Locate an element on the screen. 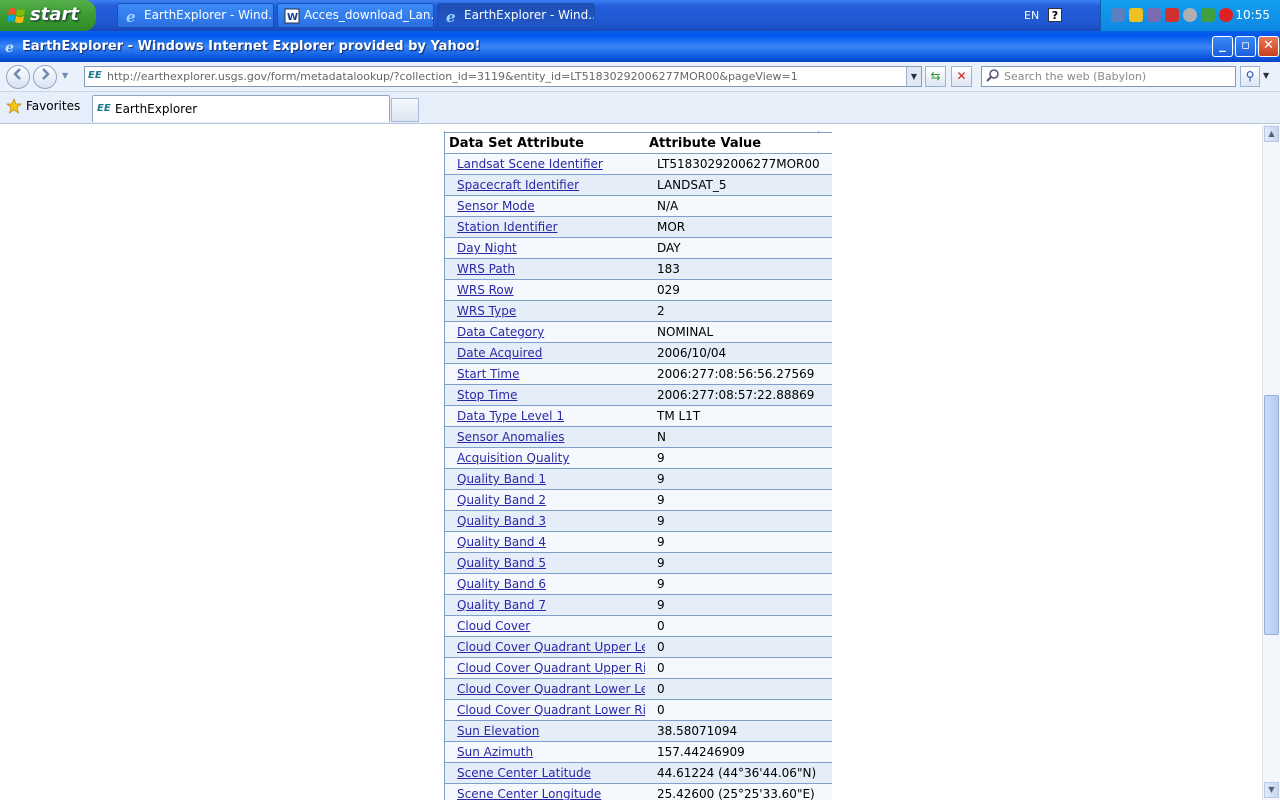 Image resolution: width=1280 pixels, height=800 pixels. attribute-link: Cloud Cover Quadrant Lower Lef is located at coordinates (545, 689).